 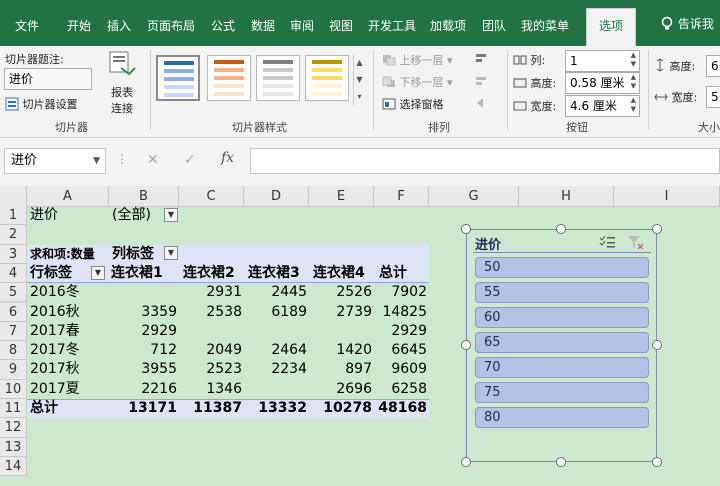 I want to click on tab-team: 团队, so click(x=494, y=26).